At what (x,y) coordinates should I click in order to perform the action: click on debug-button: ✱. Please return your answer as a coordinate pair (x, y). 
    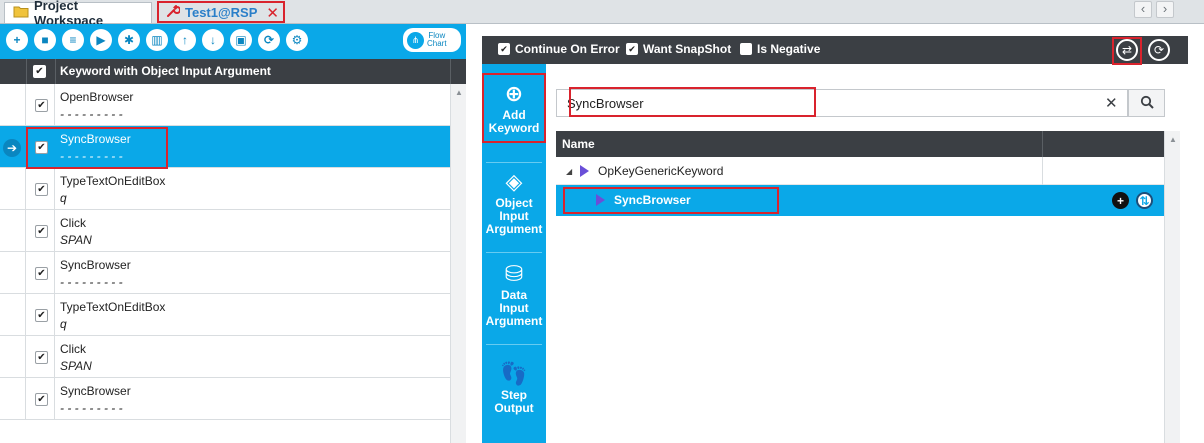
    Looking at the image, I should click on (129, 40).